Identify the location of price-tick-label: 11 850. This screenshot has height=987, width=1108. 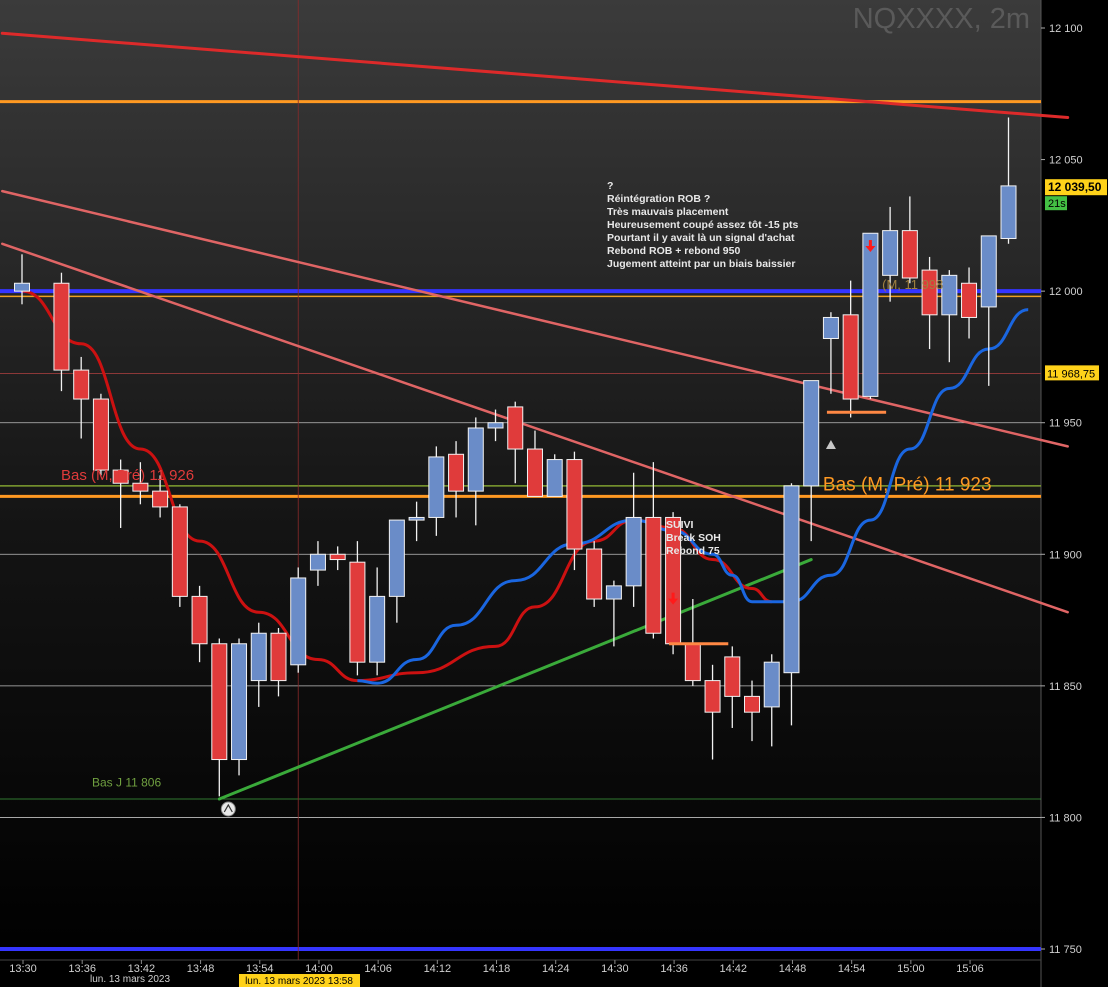
(1065, 687).